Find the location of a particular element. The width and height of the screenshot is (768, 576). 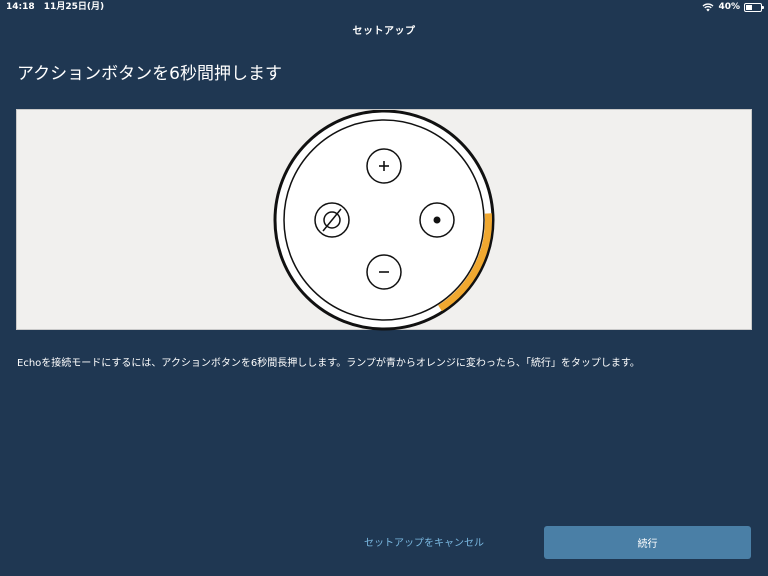

status-bar: 14:18 11月25日(月) 40% is located at coordinates (384, 7).